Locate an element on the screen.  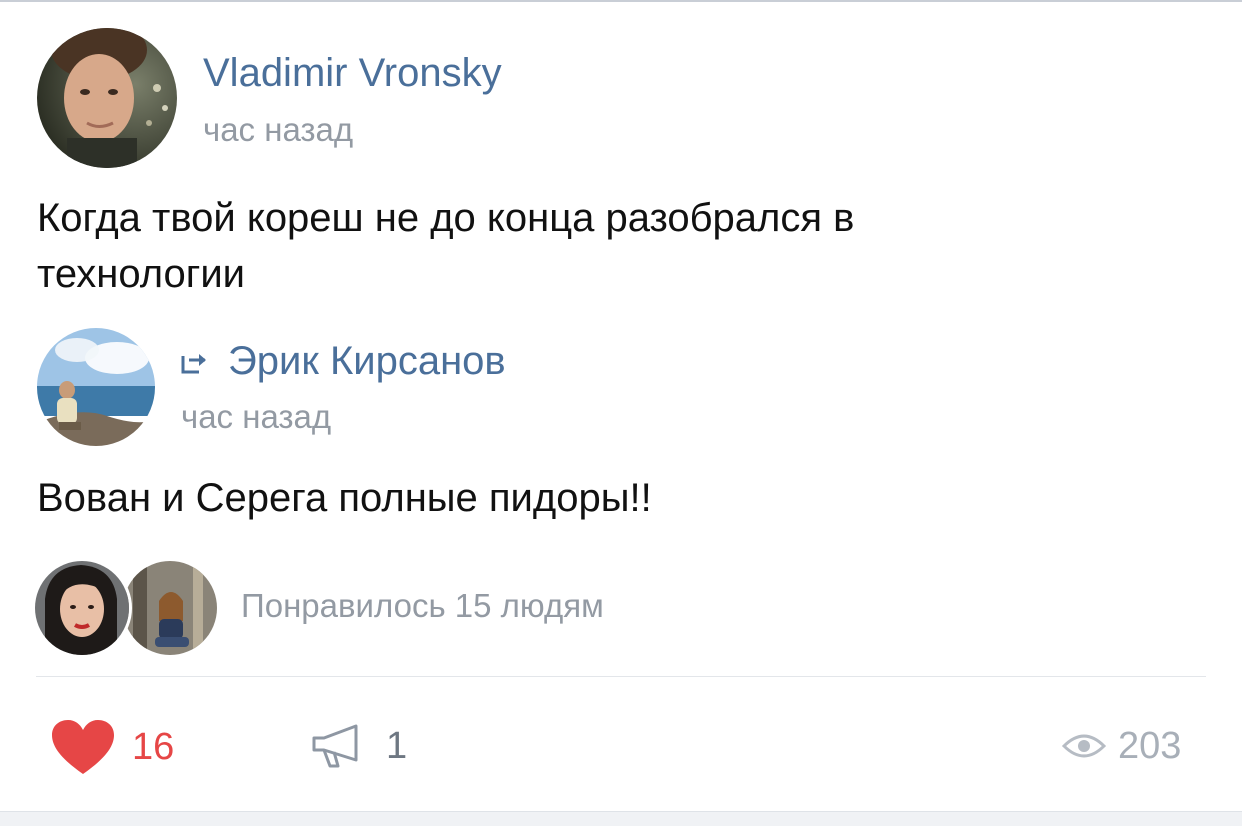
heart-icon is located at coordinates (83, 747).